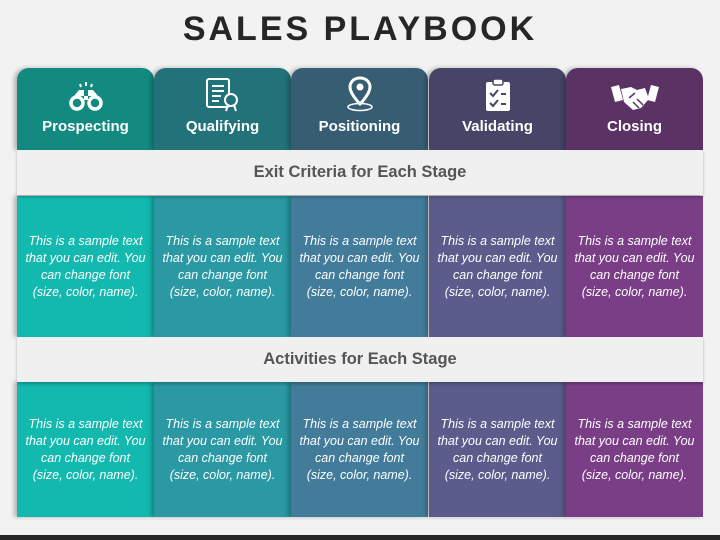 The width and height of the screenshot is (720, 540). Describe the element at coordinates (634, 90) in the screenshot. I see `handshake-icon` at that location.